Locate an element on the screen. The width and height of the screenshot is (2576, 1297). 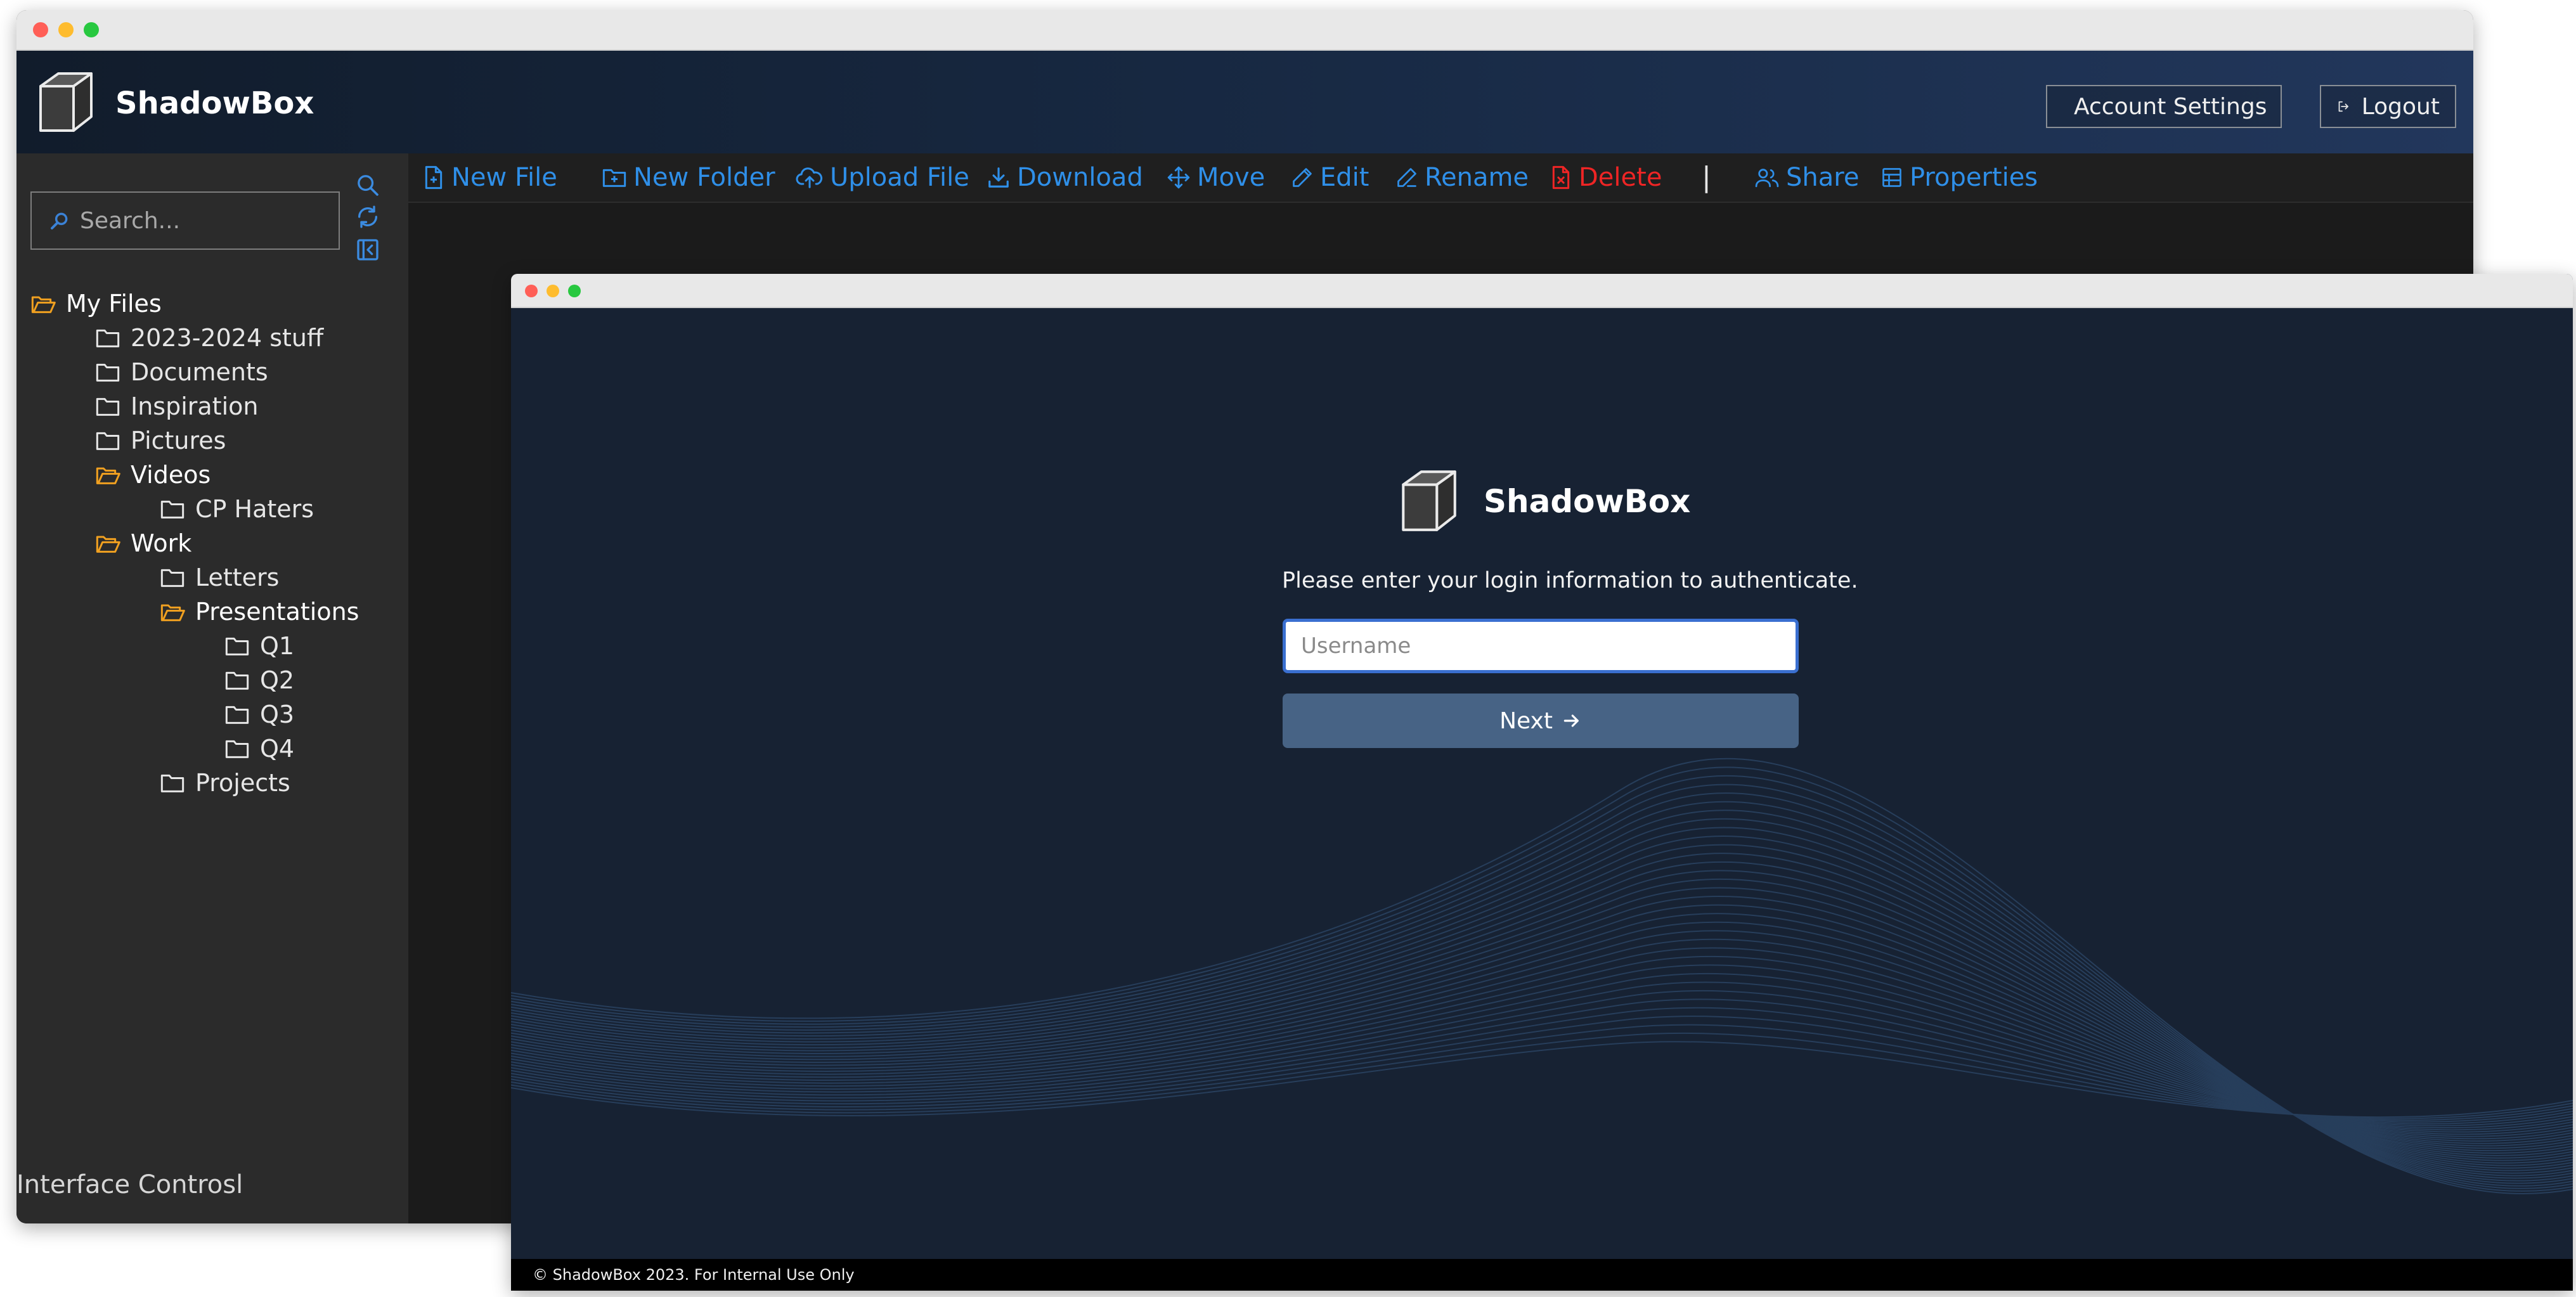
people-icon is located at coordinates (1767, 178).